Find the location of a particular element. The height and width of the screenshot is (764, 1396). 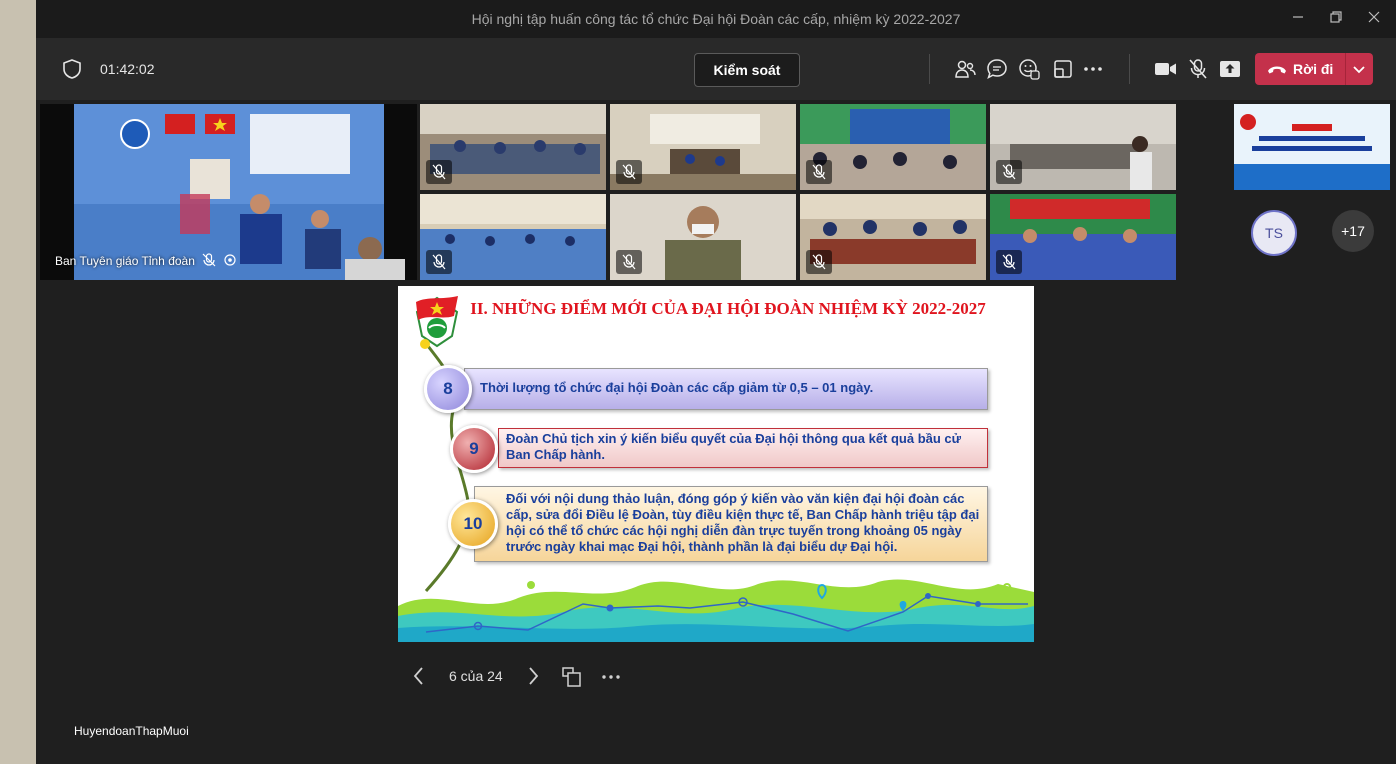

phone-icon is located at coordinates (1277, 71).